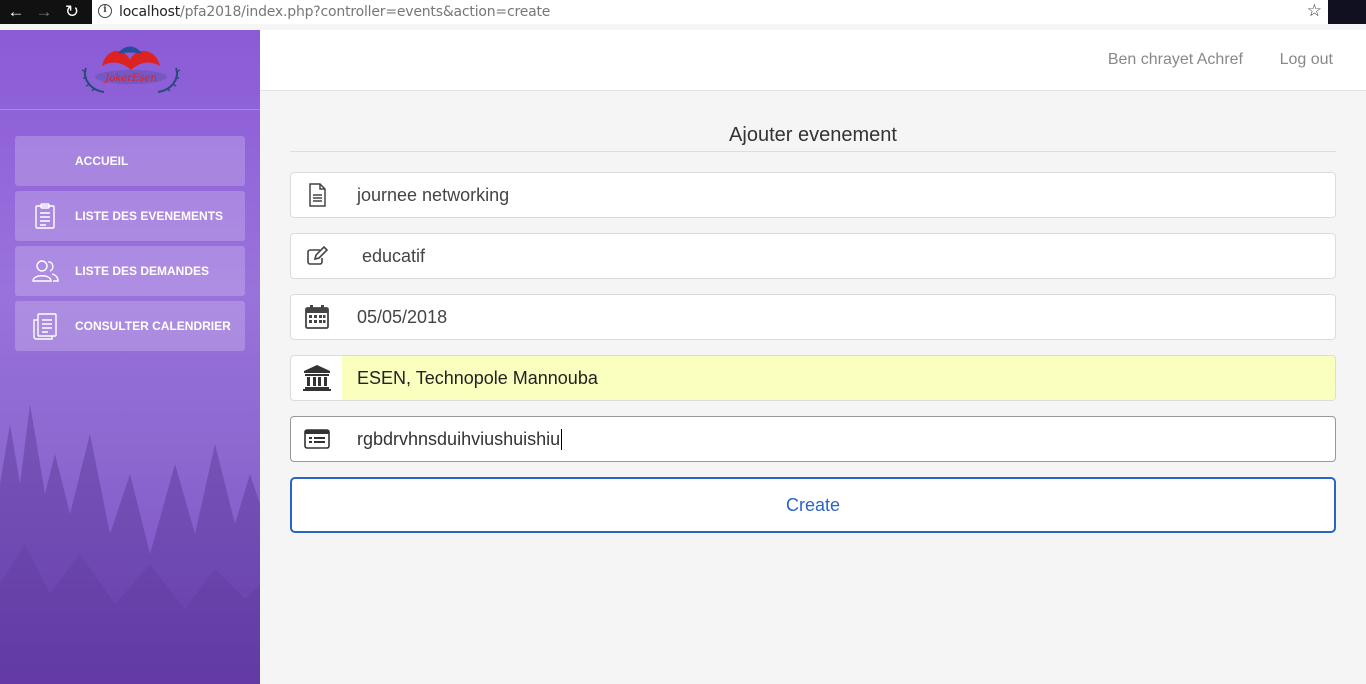 The width and height of the screenshot is (1366, 684). I want to click on document-icon, so click(317, 195).